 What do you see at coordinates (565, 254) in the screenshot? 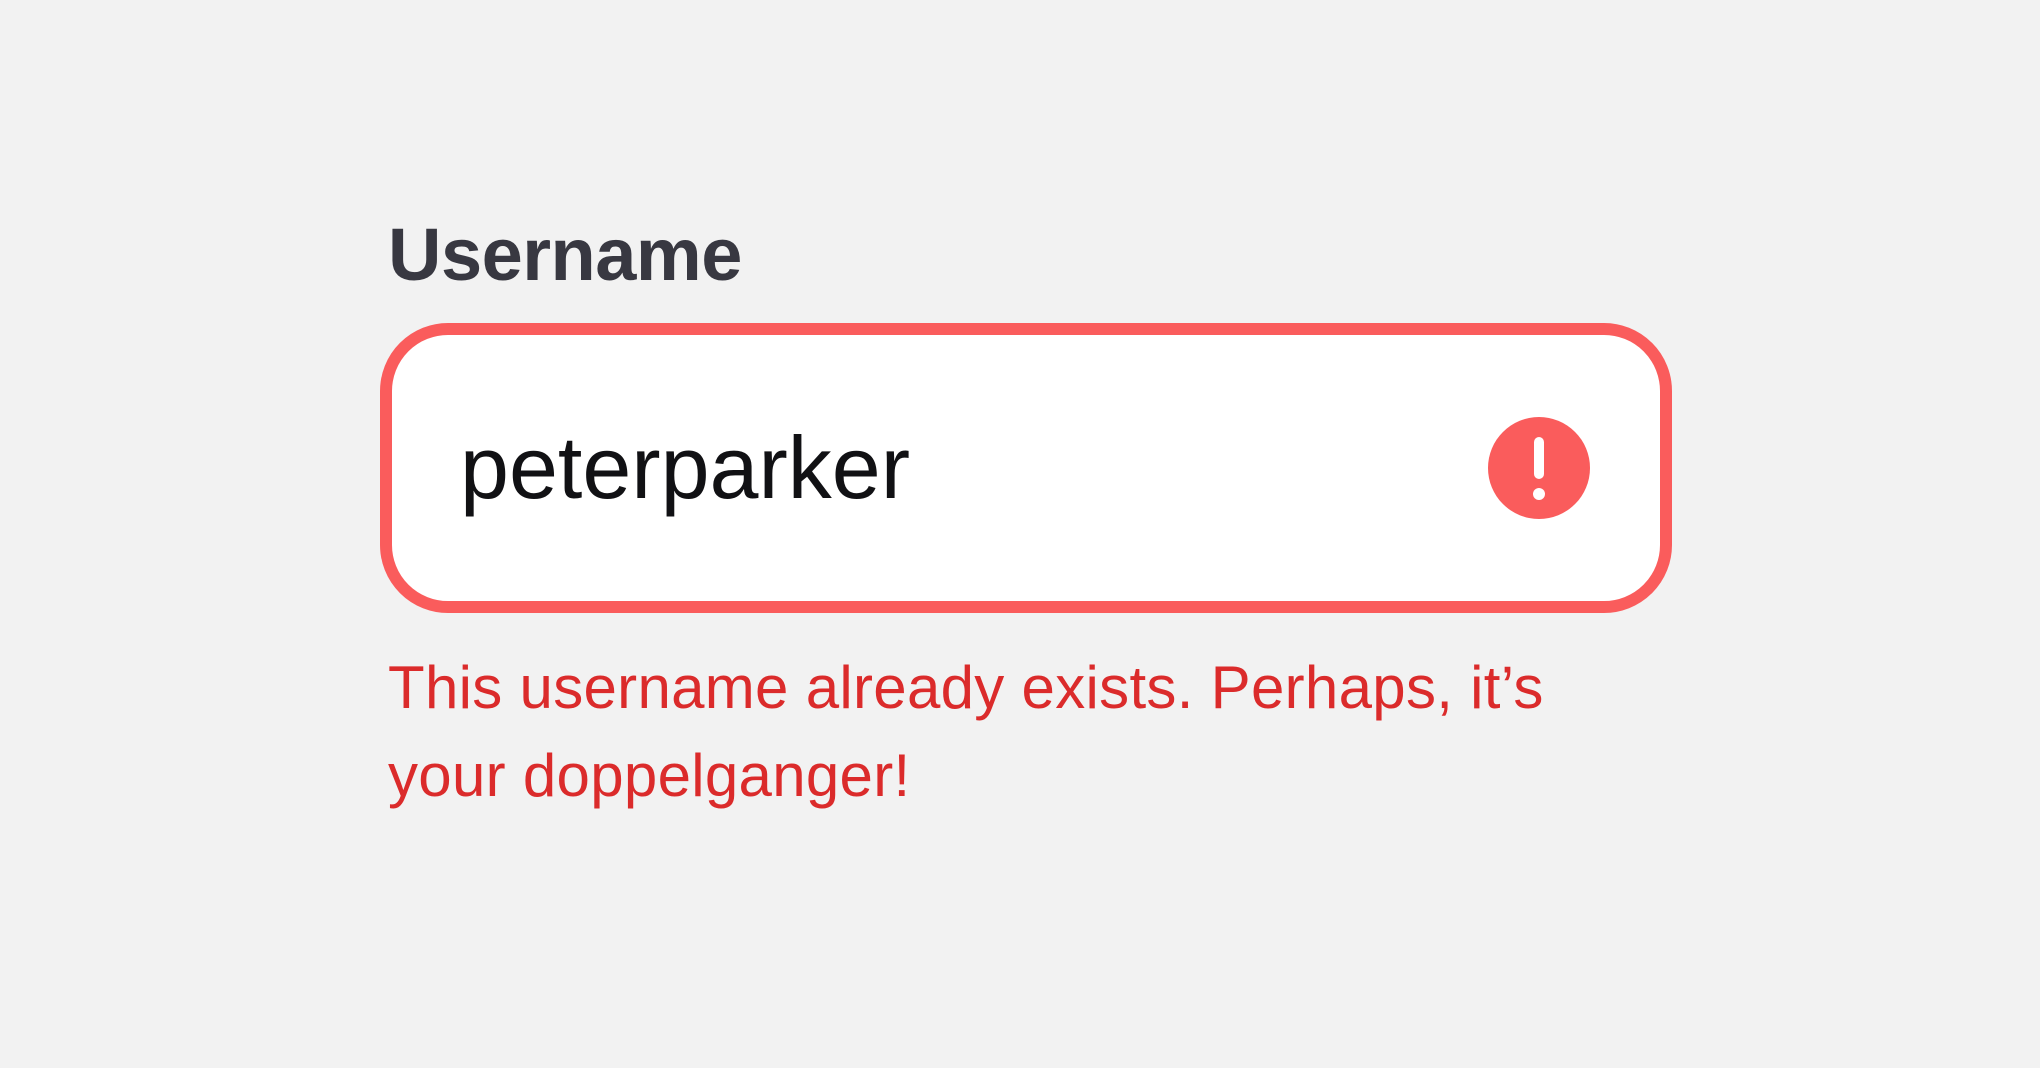
I see `username-label: Username` at bounding box center [565, 254].